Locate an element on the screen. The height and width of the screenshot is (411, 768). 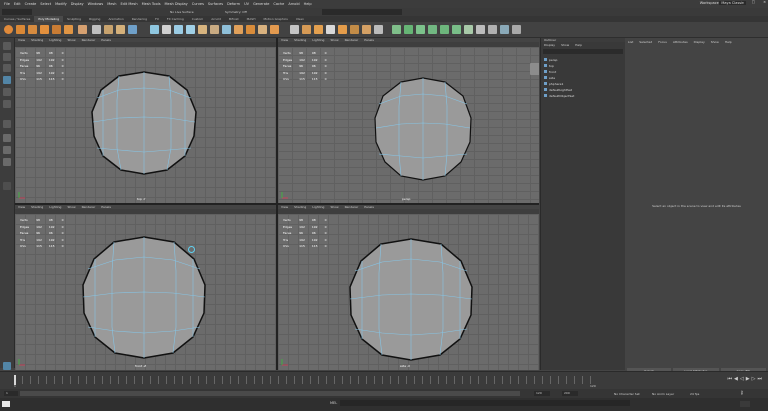
super-shape-icon is located at coordinates (96, 29).